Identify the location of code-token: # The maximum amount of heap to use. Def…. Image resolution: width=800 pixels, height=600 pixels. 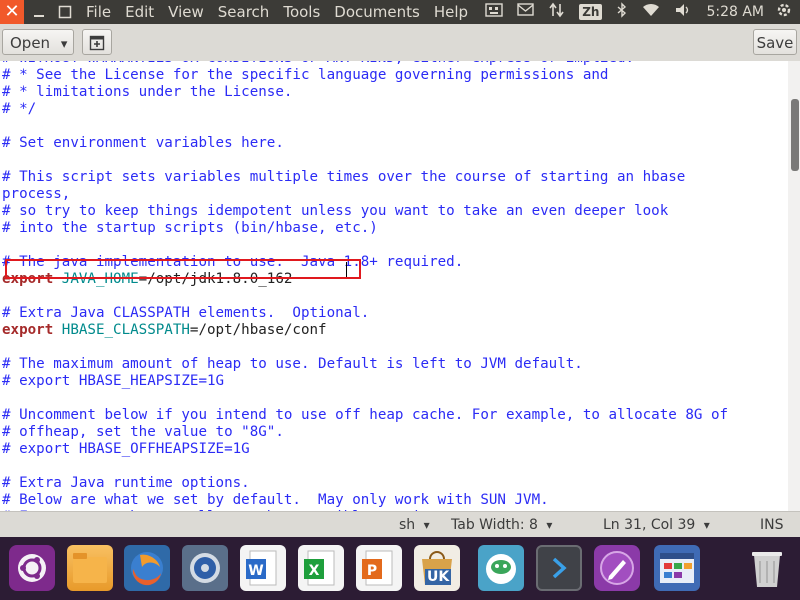
(292, 364).